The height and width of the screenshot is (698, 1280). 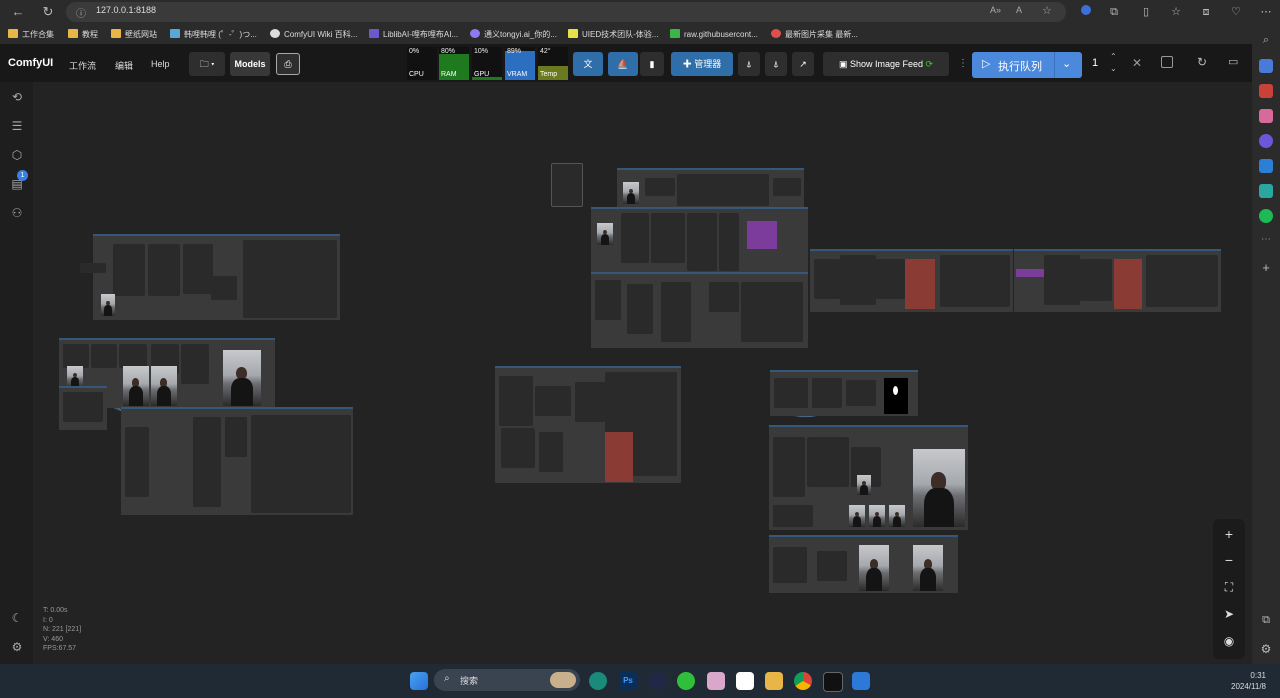 I want to click on info-icon: ⓘ, so click(x=81, y=12).